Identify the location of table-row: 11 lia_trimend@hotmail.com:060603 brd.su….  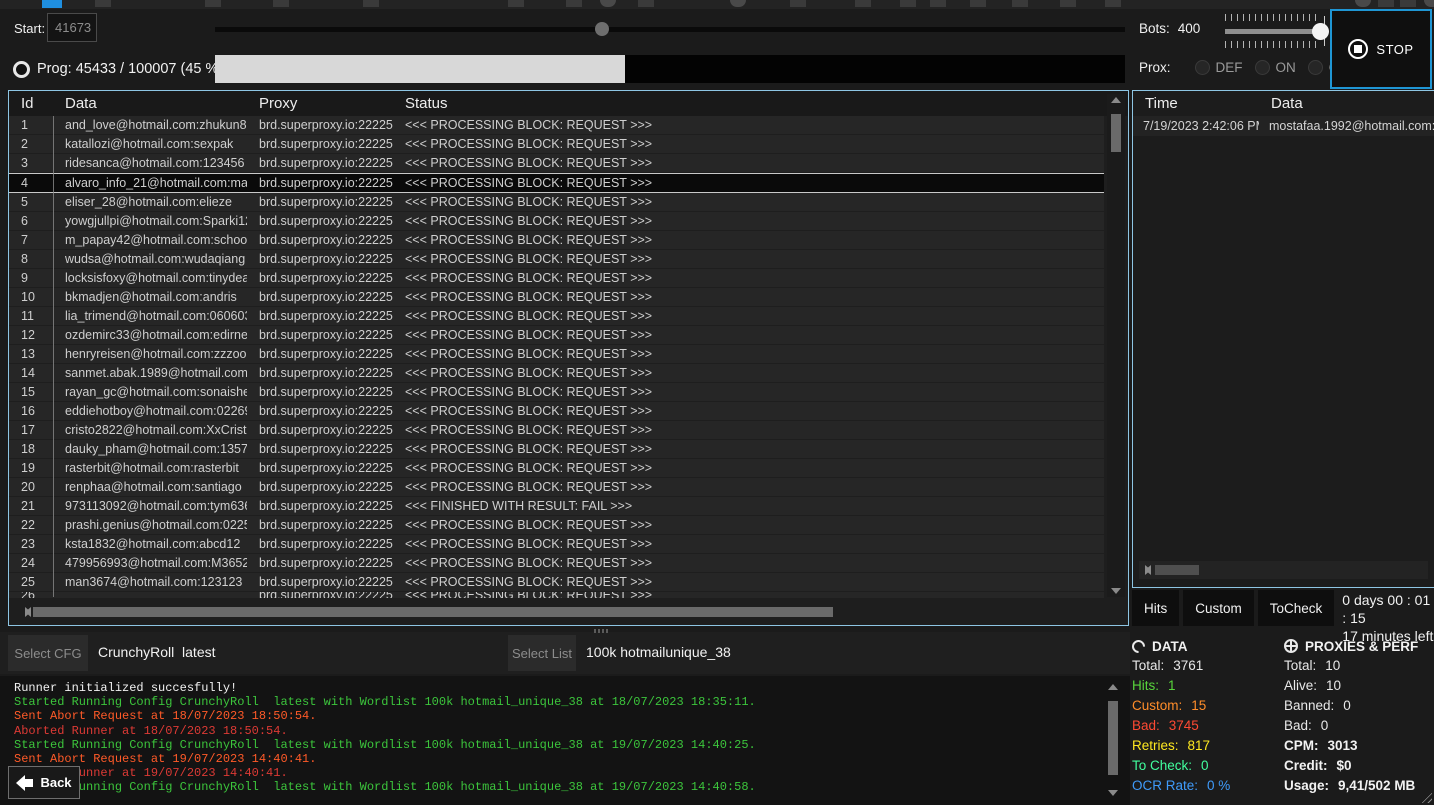
(556, 316).